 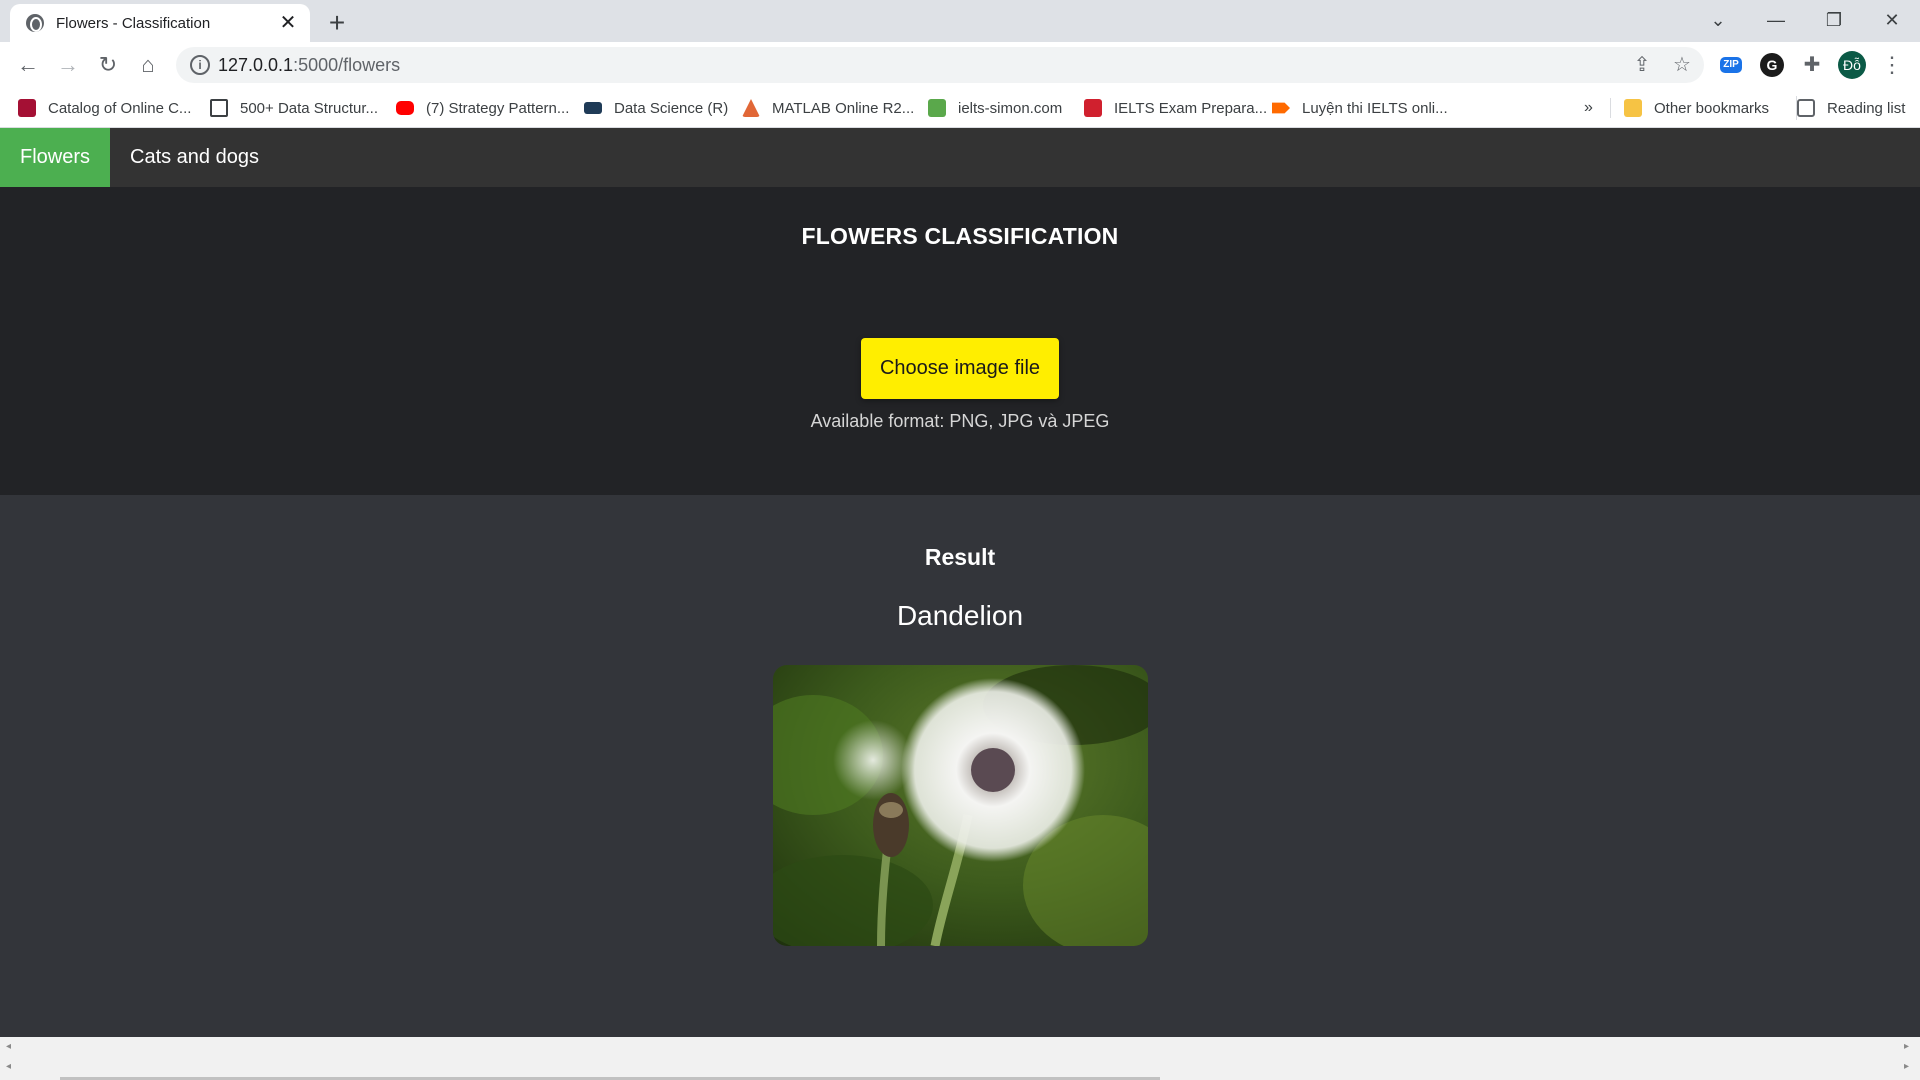 I want to click on url-host: 127.0.0.1, so click(x=256, y=65).